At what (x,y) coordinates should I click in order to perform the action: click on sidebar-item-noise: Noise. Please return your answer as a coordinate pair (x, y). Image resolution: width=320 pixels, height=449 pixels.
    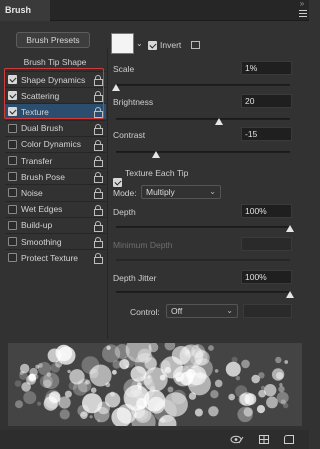
    Looking at the image, I should click on (55, 192).